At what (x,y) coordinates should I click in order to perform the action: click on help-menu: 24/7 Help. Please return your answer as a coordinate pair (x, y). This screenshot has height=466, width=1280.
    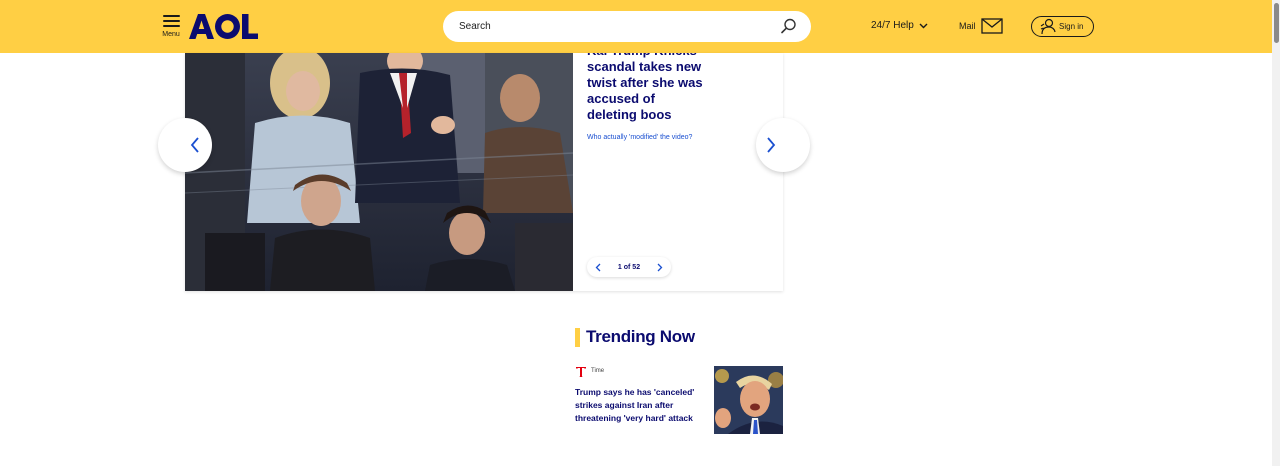
    Looking at the image, I should click on (899, 25).